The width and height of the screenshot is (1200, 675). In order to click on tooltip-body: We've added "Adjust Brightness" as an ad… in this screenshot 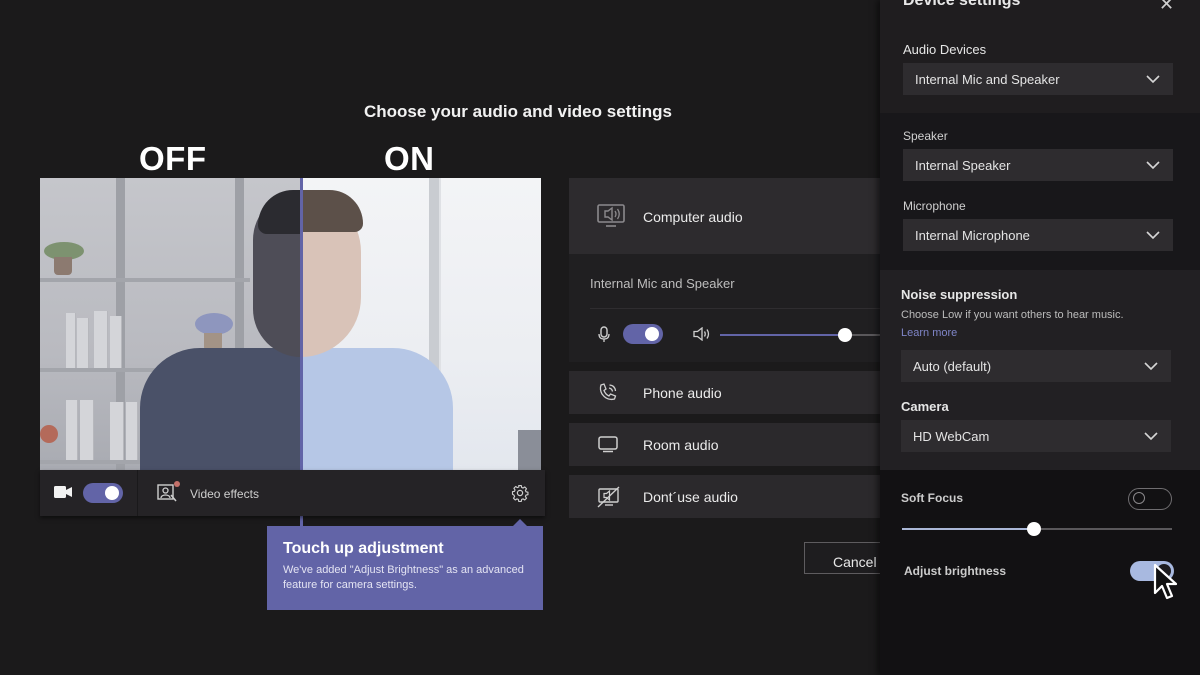, I will do `click(403, 577)`.